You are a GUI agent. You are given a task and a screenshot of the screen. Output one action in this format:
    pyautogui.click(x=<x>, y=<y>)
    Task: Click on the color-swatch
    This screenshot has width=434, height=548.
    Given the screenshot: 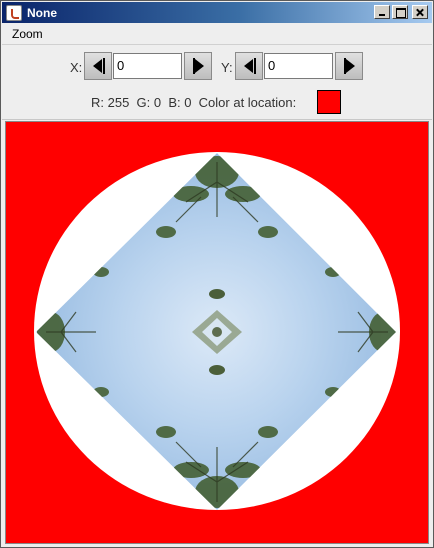 What is the action you would take?
    pyautogui.click(x=329, y=102)
    